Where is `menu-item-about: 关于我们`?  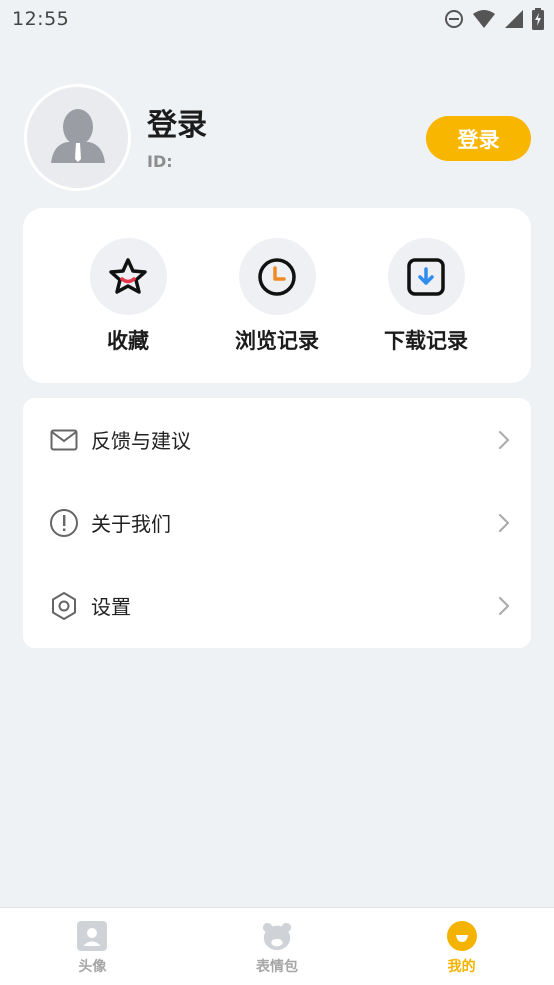
menu-item-about: 关于我们 is located at coordinates (277, 522).